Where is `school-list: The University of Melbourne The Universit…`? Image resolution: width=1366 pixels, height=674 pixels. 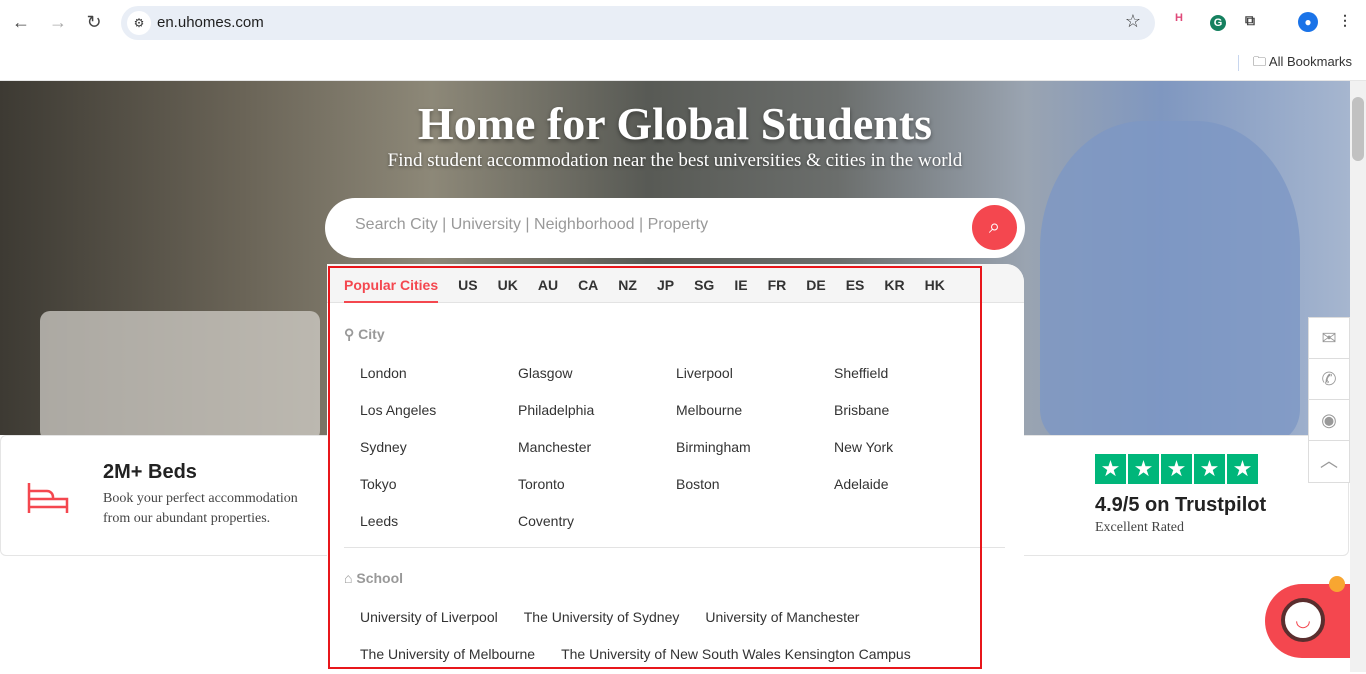
school-list: The University of Melbourne The Universit… is located at coordinates (635, 654).